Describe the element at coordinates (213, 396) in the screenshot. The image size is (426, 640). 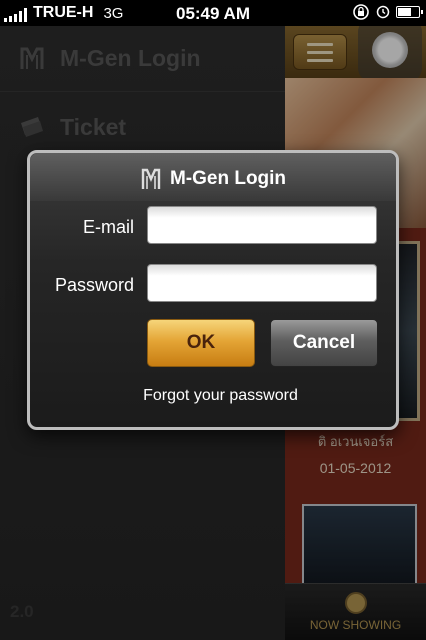
I see `forgot-password-link: Forgot your password` at that location.